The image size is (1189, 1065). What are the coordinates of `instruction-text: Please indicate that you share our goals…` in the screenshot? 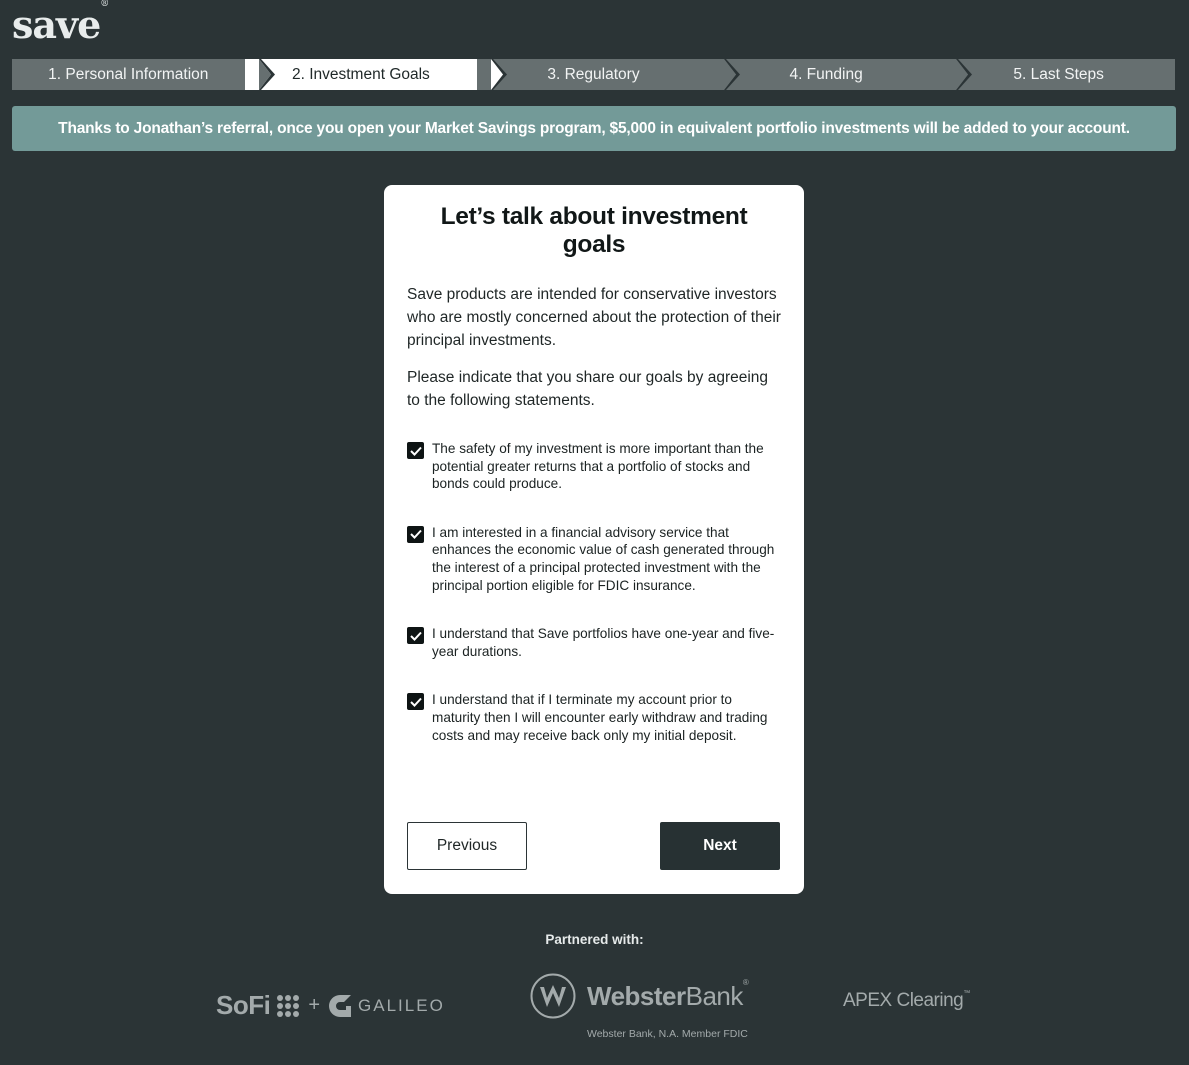 It's located at (588, 389).